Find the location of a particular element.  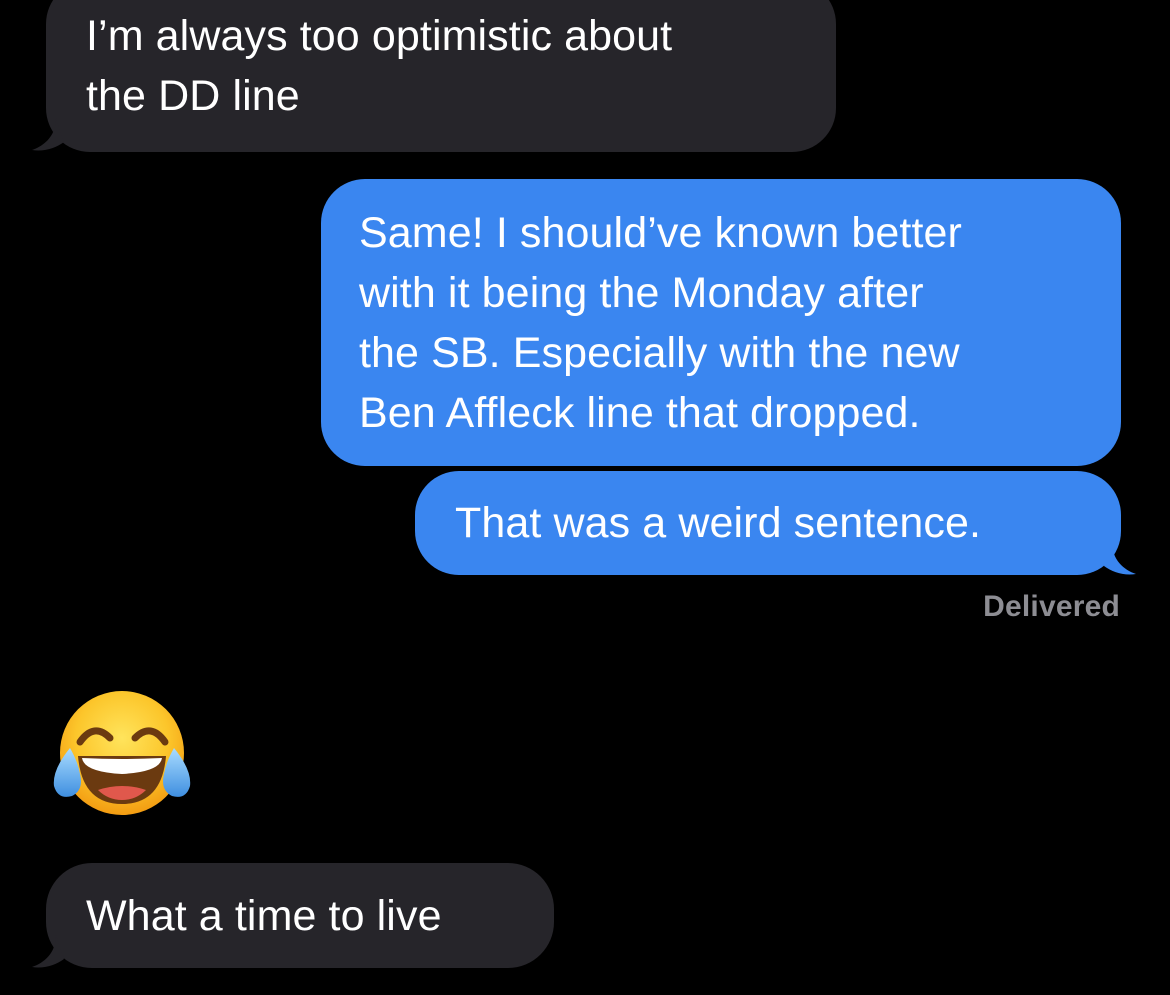

outgoing-message-bubble: That was a weird sentence. is located at coordinates (768, 523).